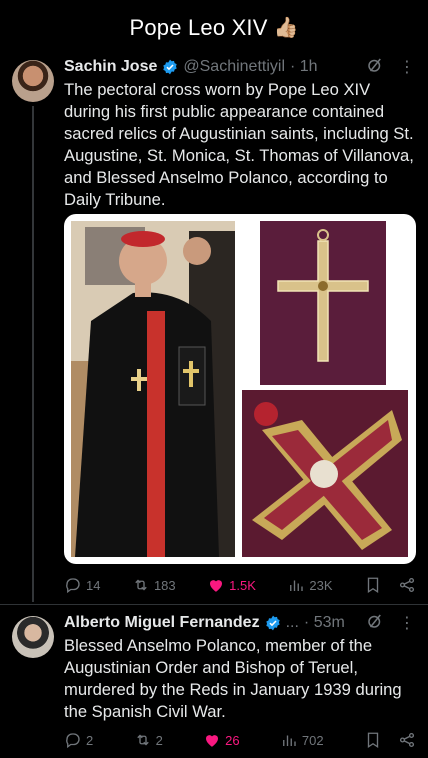  Describe the element at coordinates (304, 67) in the screenshot. I see `post-time: · 1h` at that location.